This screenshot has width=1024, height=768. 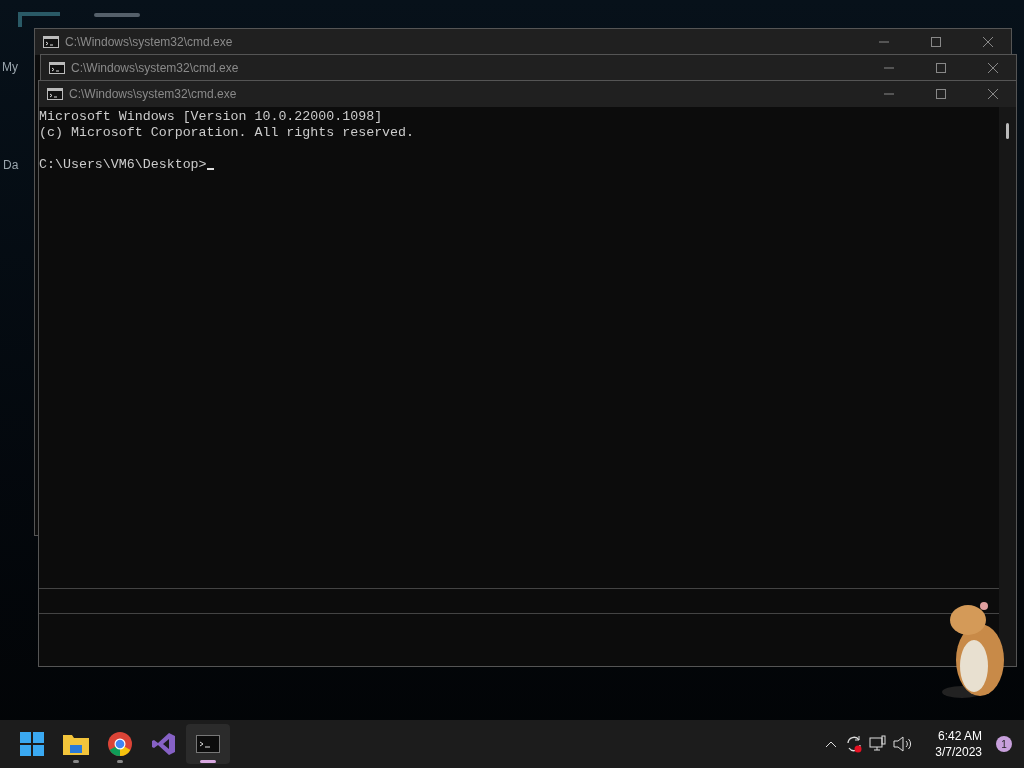 What do you see at coordinates (211, 117) in the screenshot?
I see `console-output-line: Microsoft Windows [Version 10.0.22000.1098]` at bounding box center [211, 117].